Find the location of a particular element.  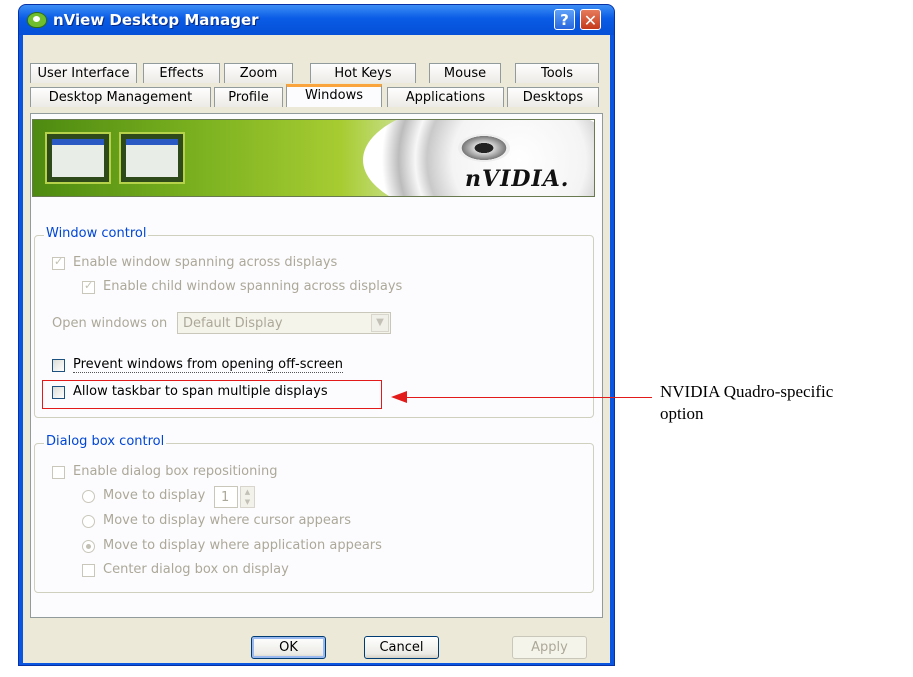

display-number-value: 1 is located at coordinates (225, 497).